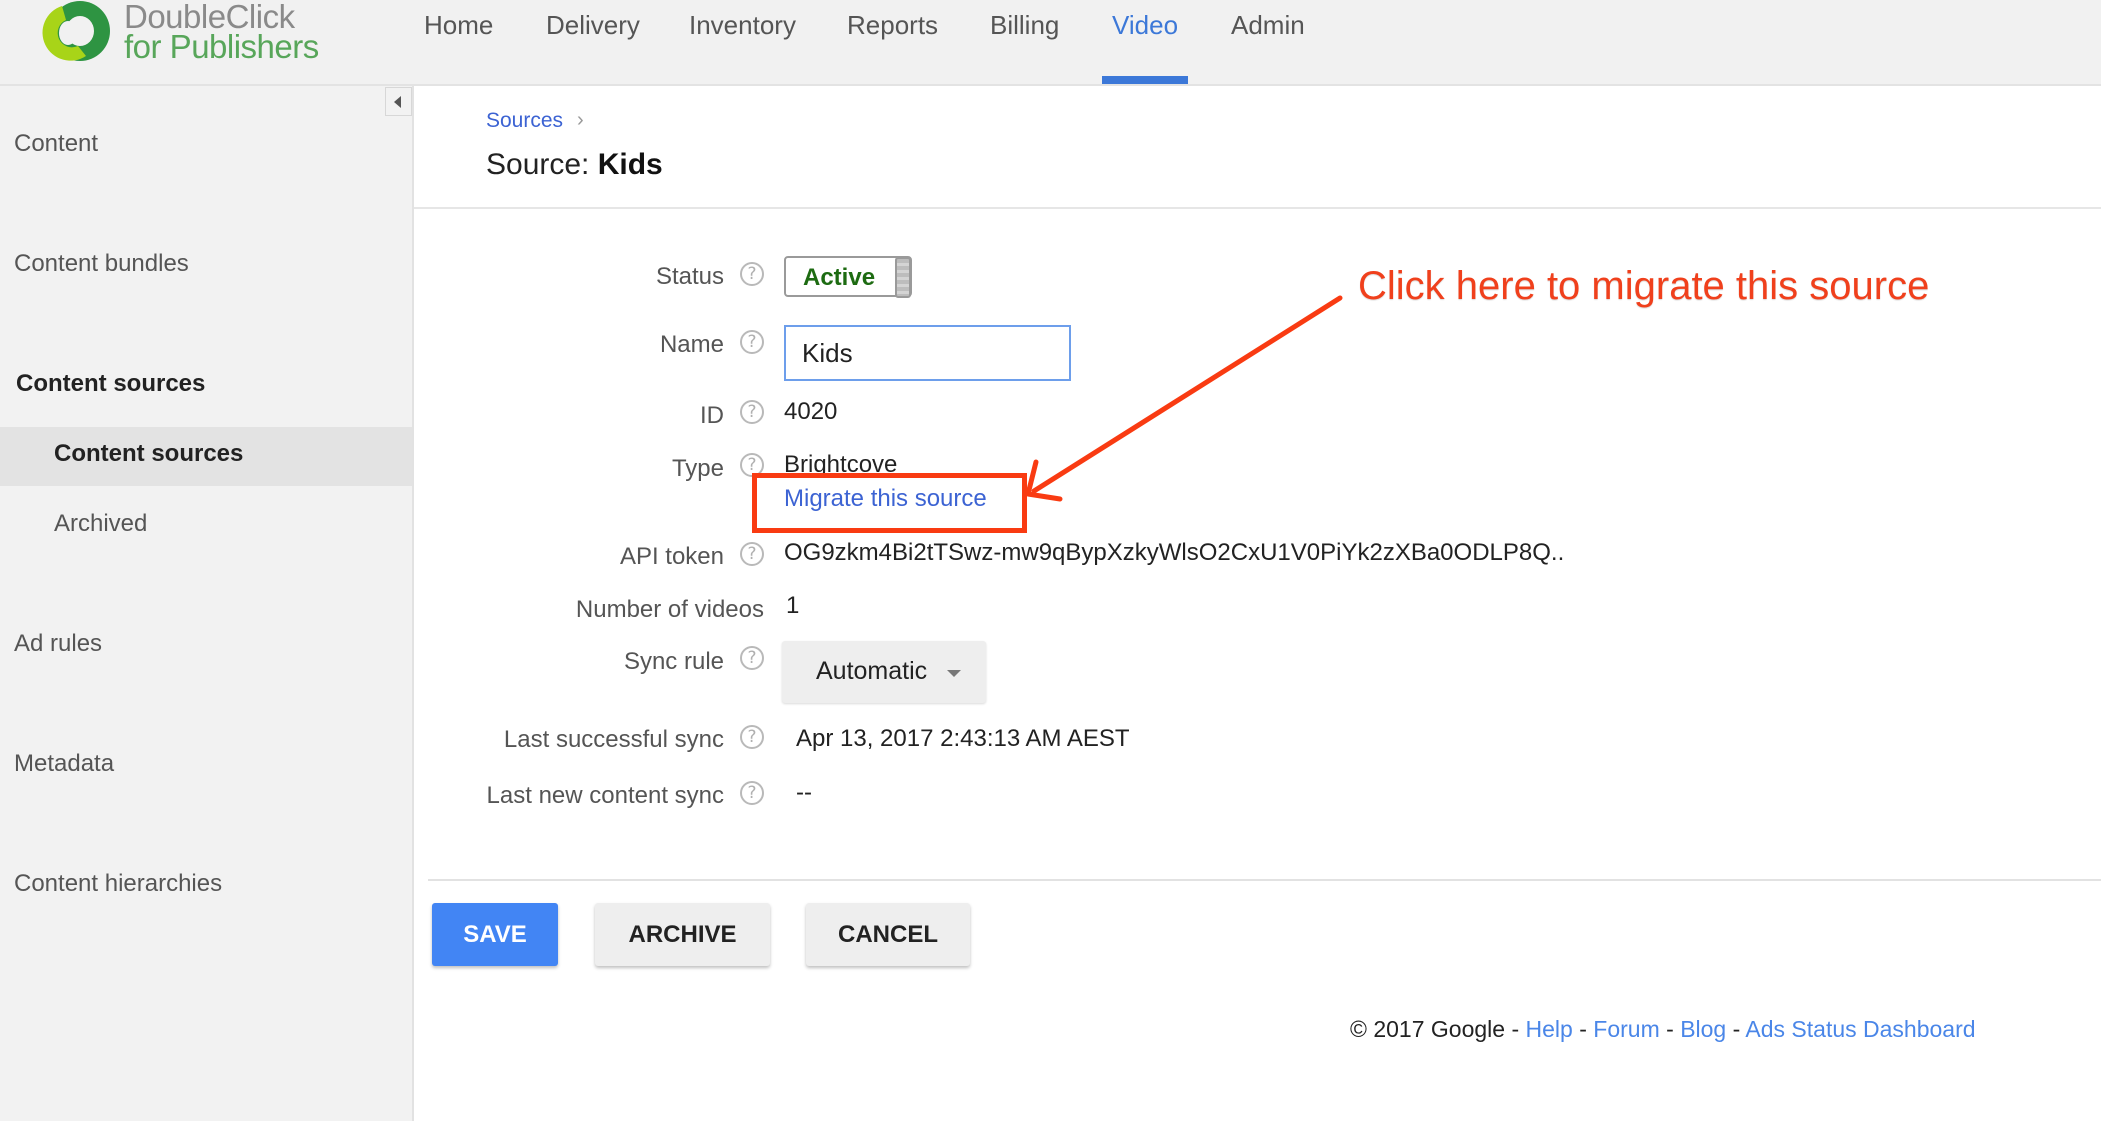 The height and width of the screenshot is (1121, 2101). What do you see at coordinates (542, 164) in the screenshot?
I see `page-title-prefix: Source:` at bounding box center [542, 164].